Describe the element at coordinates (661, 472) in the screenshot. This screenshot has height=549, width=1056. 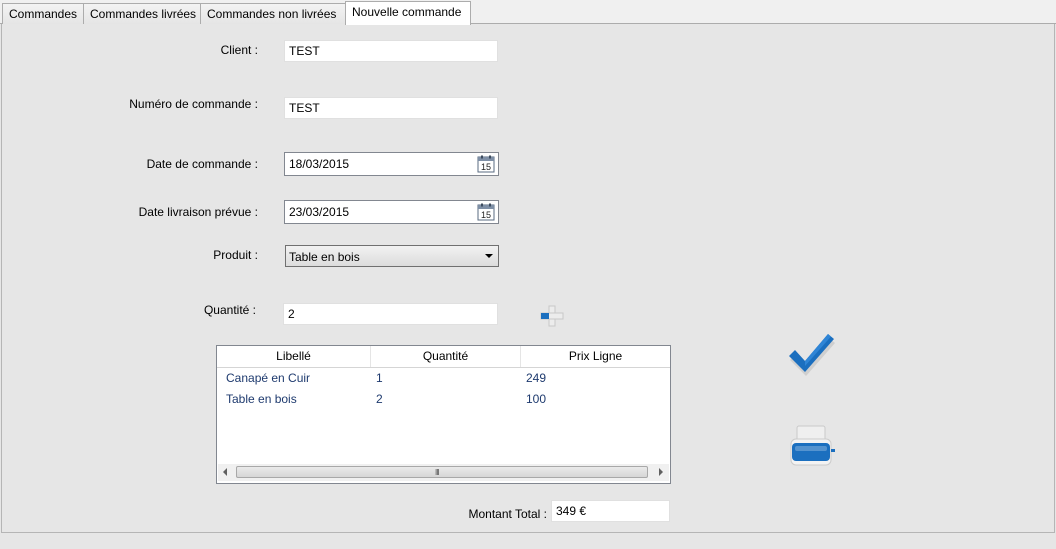
I see `scroll-right-icon` at that location.